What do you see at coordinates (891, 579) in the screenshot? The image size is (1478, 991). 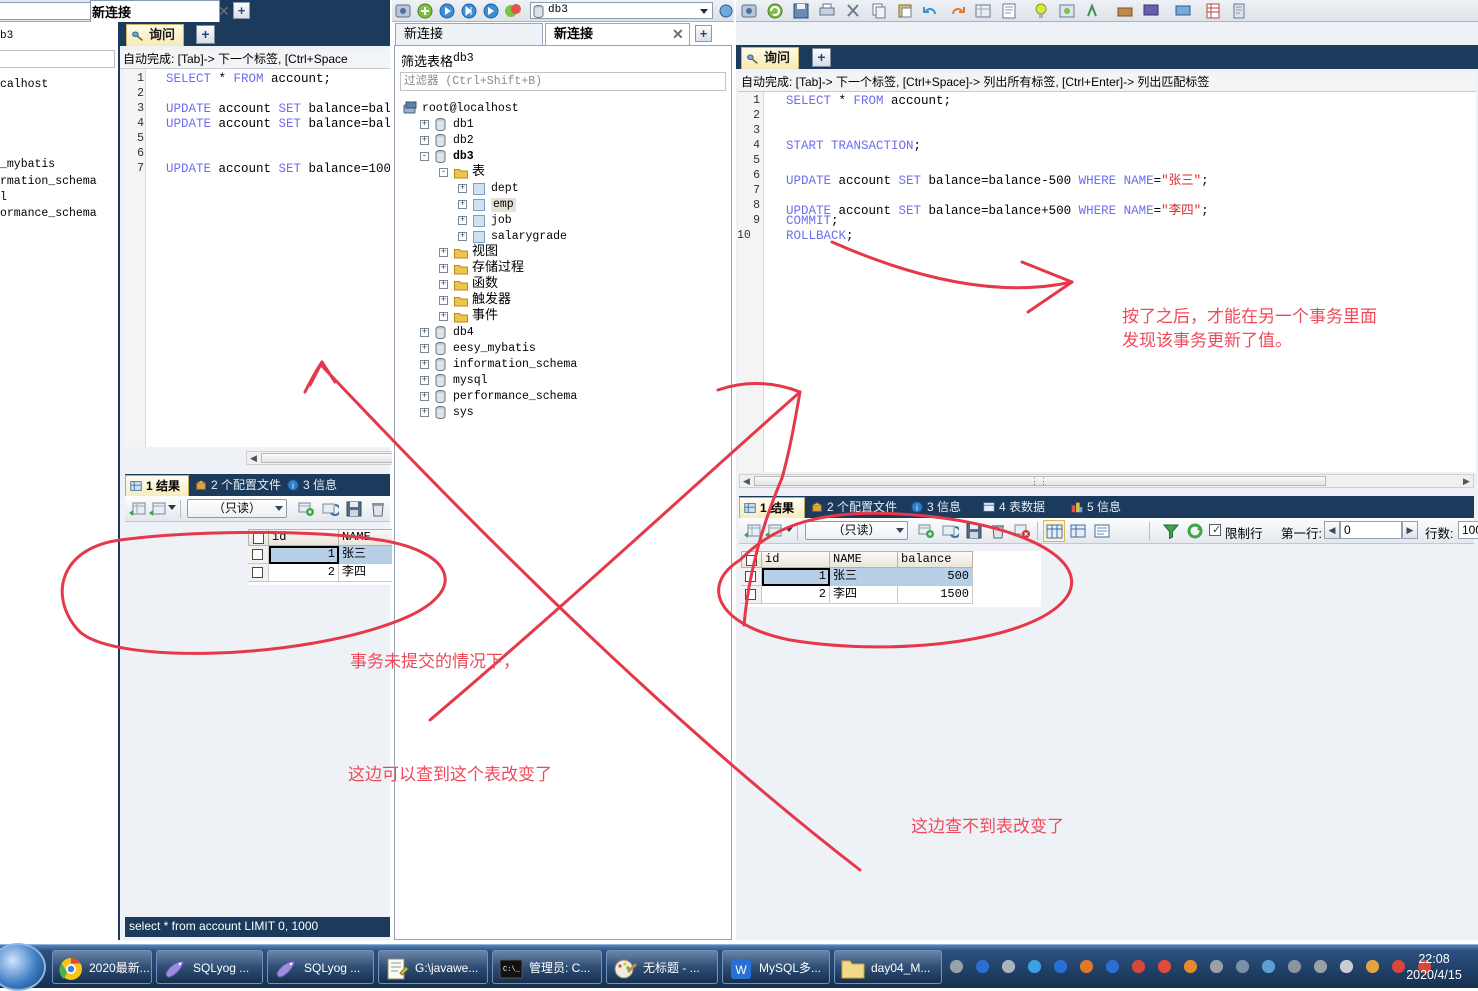 I see `result-grid-d: id NAME balance 1 张三 500 2 李四 1500` at bounding box center [891, 579].